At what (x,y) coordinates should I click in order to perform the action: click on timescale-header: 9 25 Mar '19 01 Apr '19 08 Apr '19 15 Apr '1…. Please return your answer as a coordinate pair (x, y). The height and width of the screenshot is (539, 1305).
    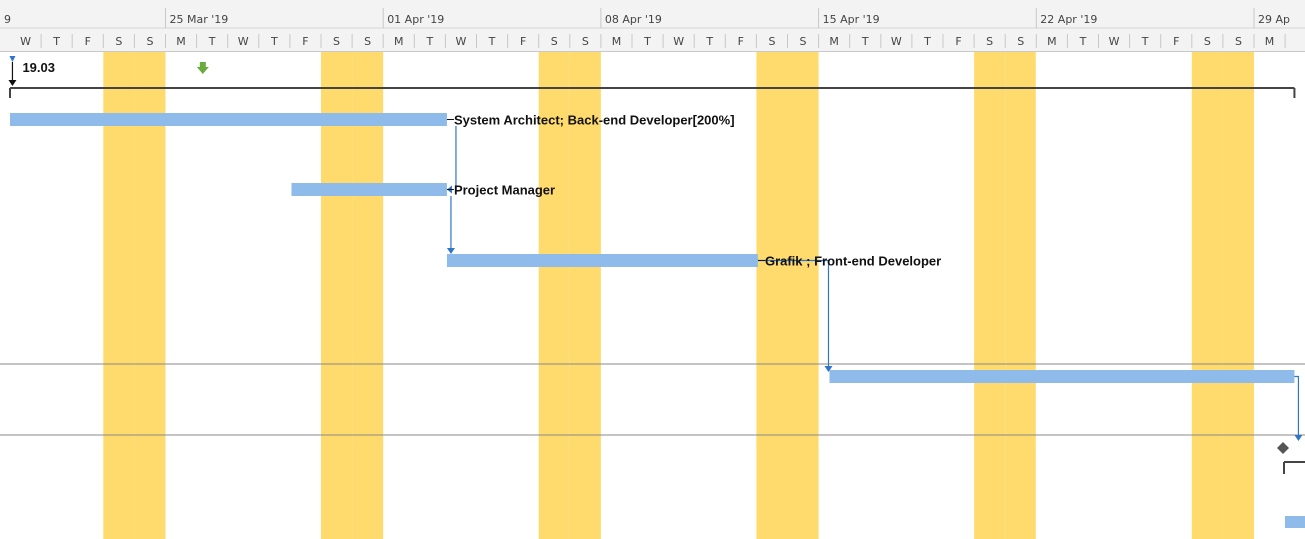
    Looking at the image, I should click on (652, 26).